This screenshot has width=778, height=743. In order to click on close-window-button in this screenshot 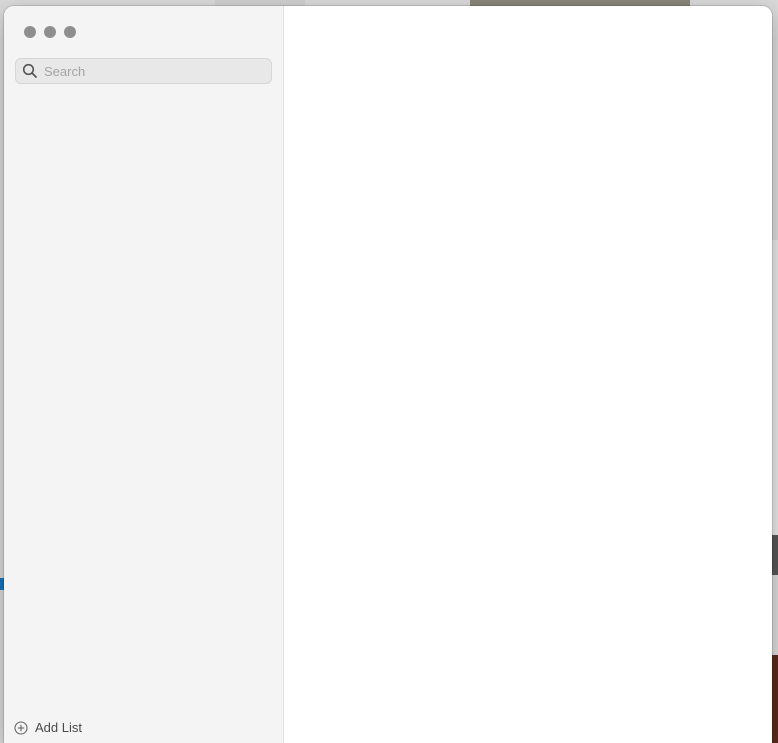, I will do `click(30, 32)`.